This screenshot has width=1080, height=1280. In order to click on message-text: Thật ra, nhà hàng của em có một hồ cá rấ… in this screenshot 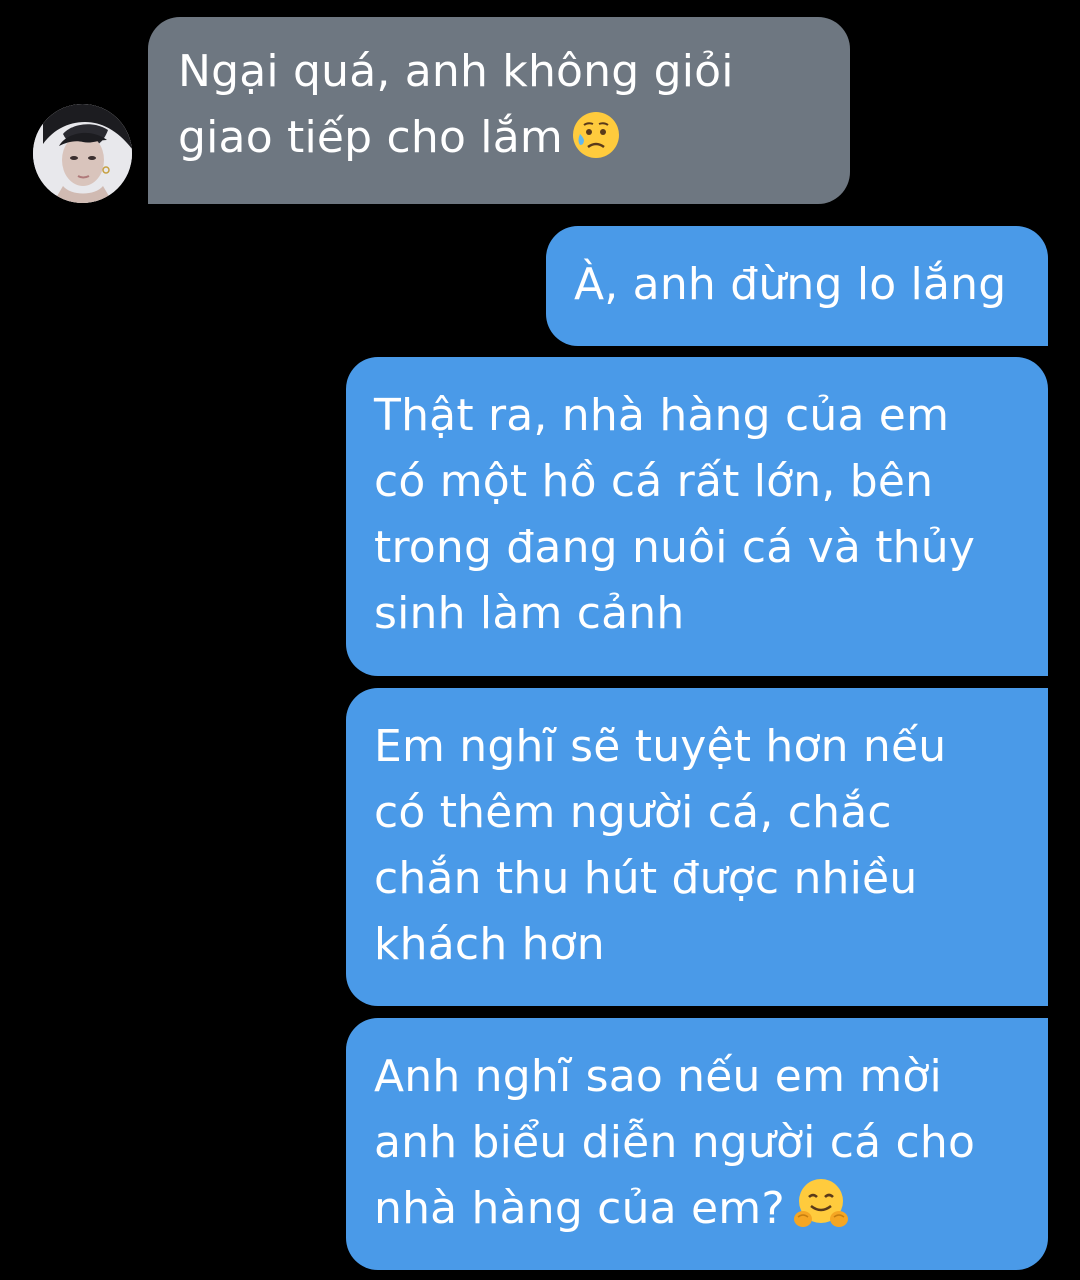, I will do `click(675, 514)`.